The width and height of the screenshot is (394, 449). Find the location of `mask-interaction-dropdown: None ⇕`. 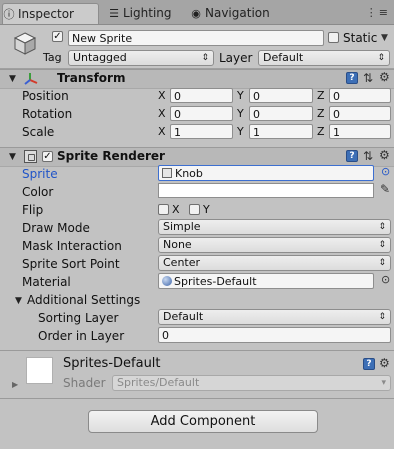

mask-interaction-dropdown: None ⇕ is located at coordinates (274, 245).